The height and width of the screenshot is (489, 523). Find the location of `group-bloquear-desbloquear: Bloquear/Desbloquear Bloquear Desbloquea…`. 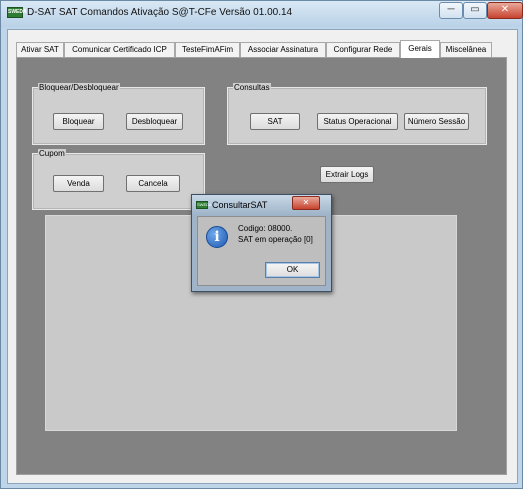

group-bloquear-desbloquear: Bloquear/Desbloquear Bloquear Desbloquea… is located at coordinates (118, 114).